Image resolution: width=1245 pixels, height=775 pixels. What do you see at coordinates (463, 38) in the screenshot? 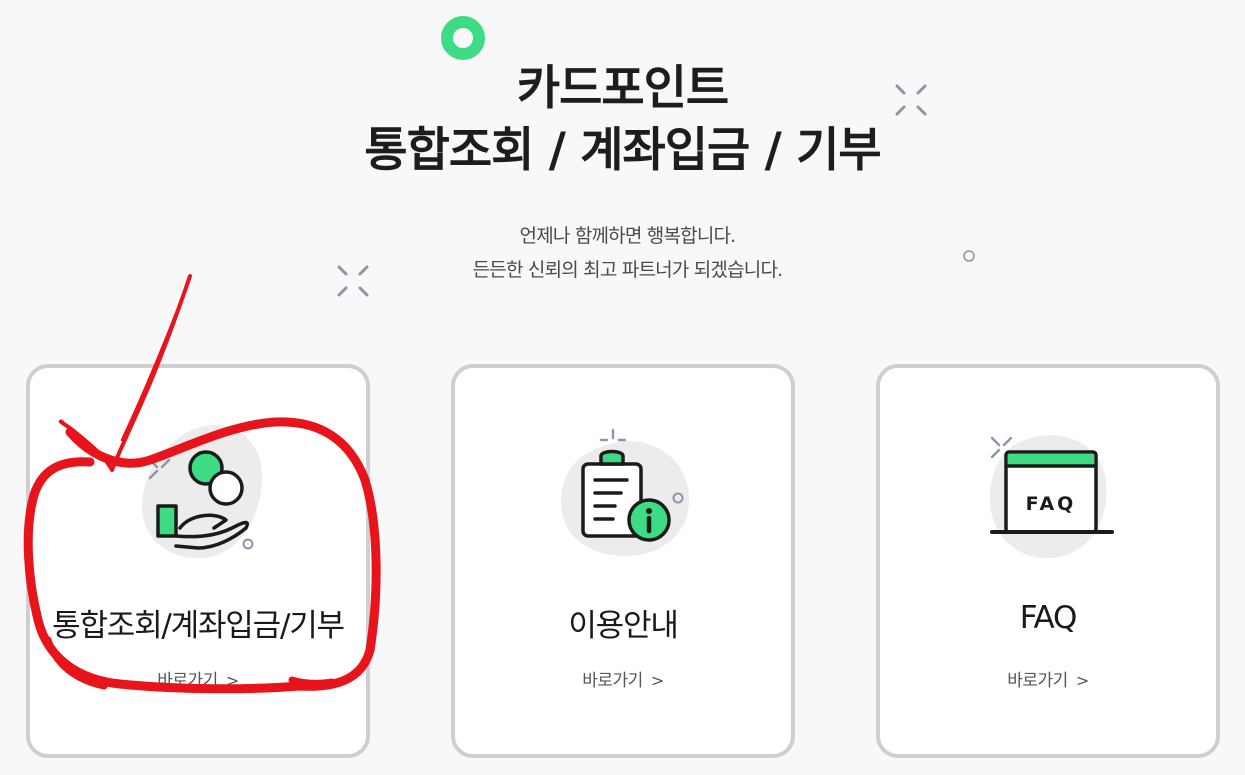
I see `green-ring-decoration` at bounding box center [463, 38].